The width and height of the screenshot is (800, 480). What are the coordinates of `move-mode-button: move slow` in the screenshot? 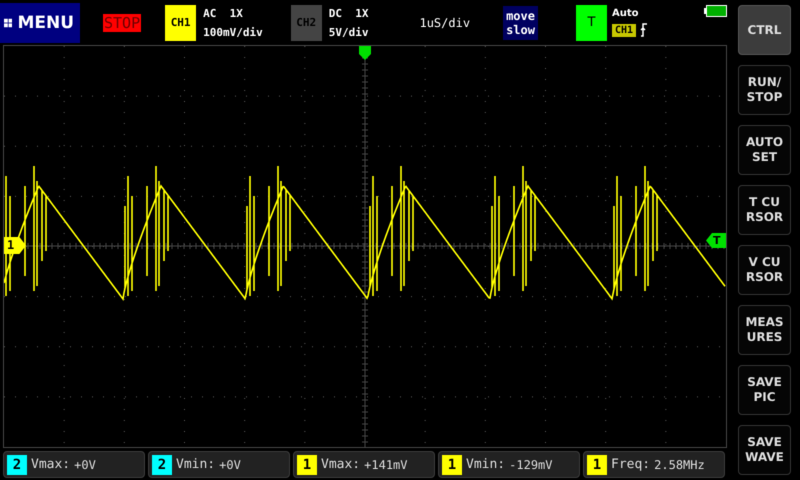 It's located at (520, 23).